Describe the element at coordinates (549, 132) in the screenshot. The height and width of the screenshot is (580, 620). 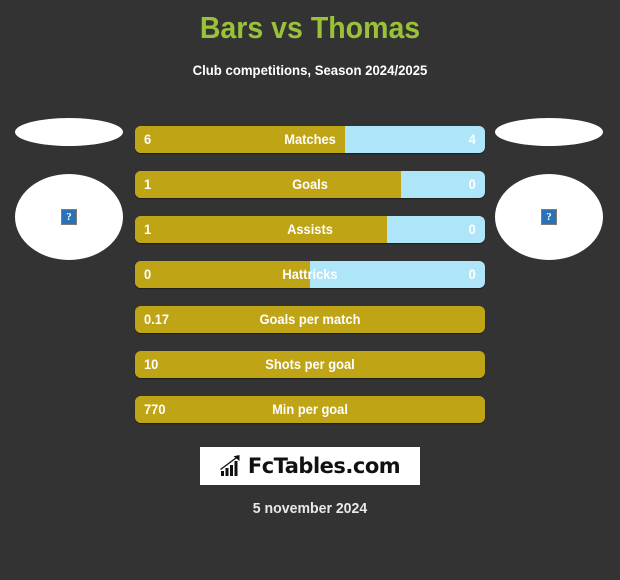
I see `away-team-crest-top-placeholder` at that location.